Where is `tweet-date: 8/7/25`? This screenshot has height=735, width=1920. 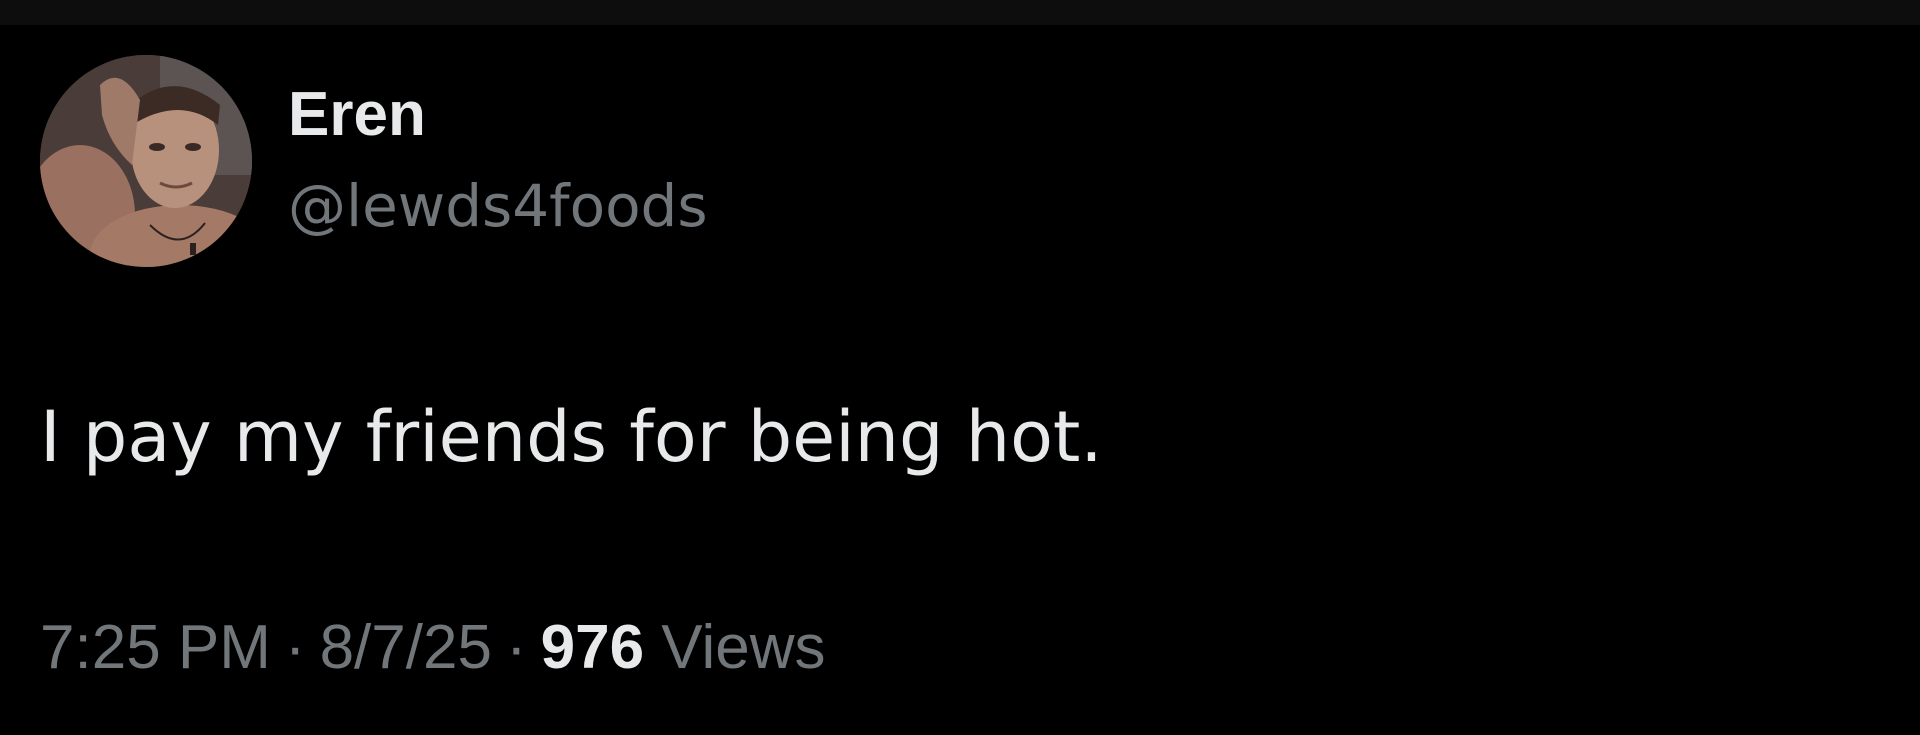
tweet-date: 8/7/25 is located at coordinates (406, 647).